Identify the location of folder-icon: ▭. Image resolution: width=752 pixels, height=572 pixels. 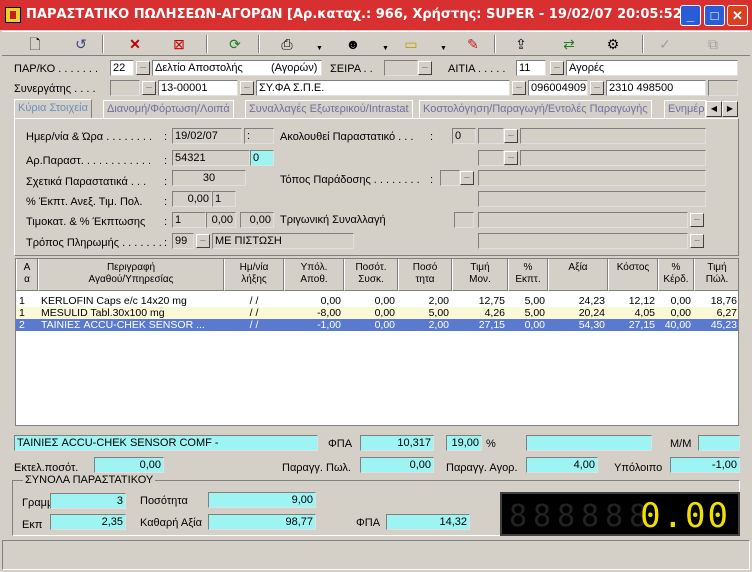
(411, 44).